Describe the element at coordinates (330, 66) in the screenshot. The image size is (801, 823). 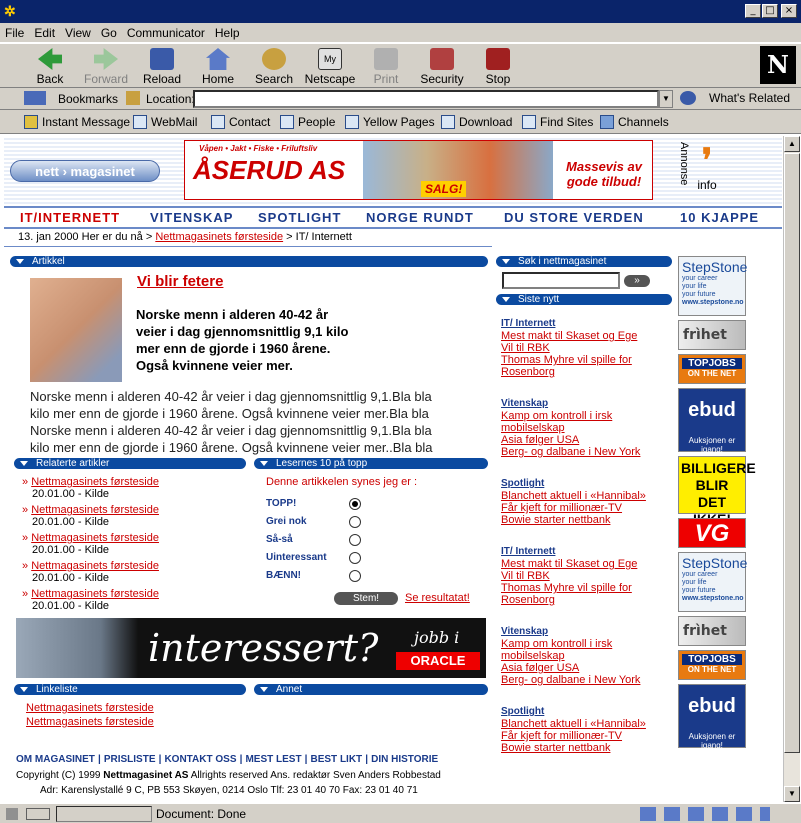
I see `netscape-button: My Netscape` at that location.